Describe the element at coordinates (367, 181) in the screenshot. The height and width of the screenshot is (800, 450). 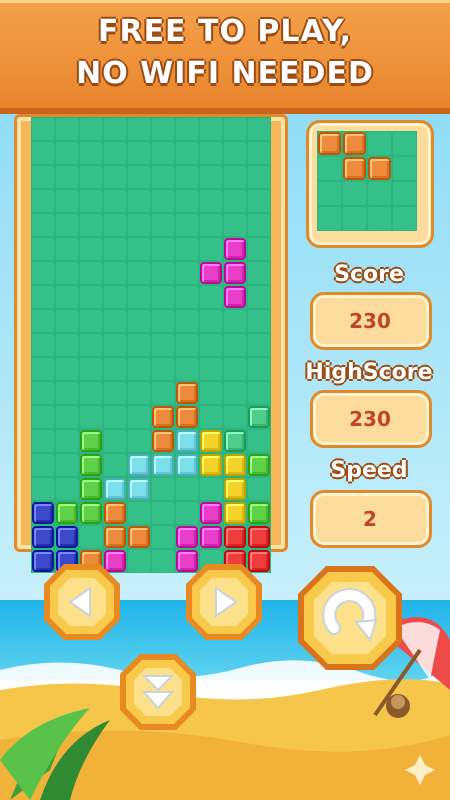
I see `next-piece-grid` at that location.